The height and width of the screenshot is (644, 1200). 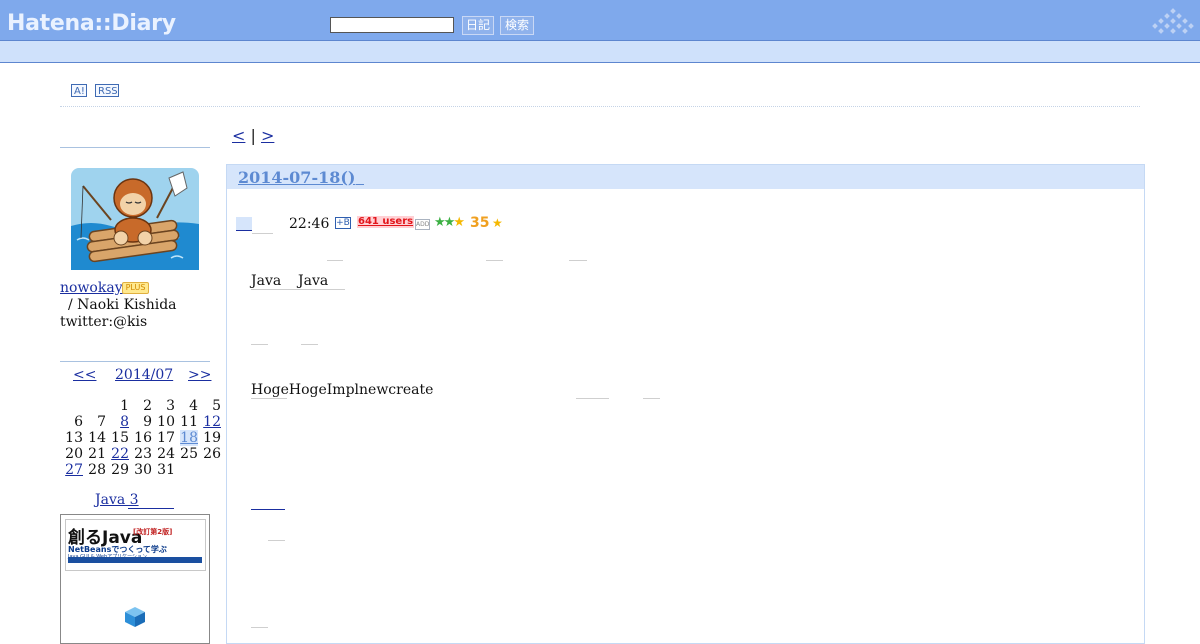 I want to click on calendar-day: 12, so click(x=209, y=422).